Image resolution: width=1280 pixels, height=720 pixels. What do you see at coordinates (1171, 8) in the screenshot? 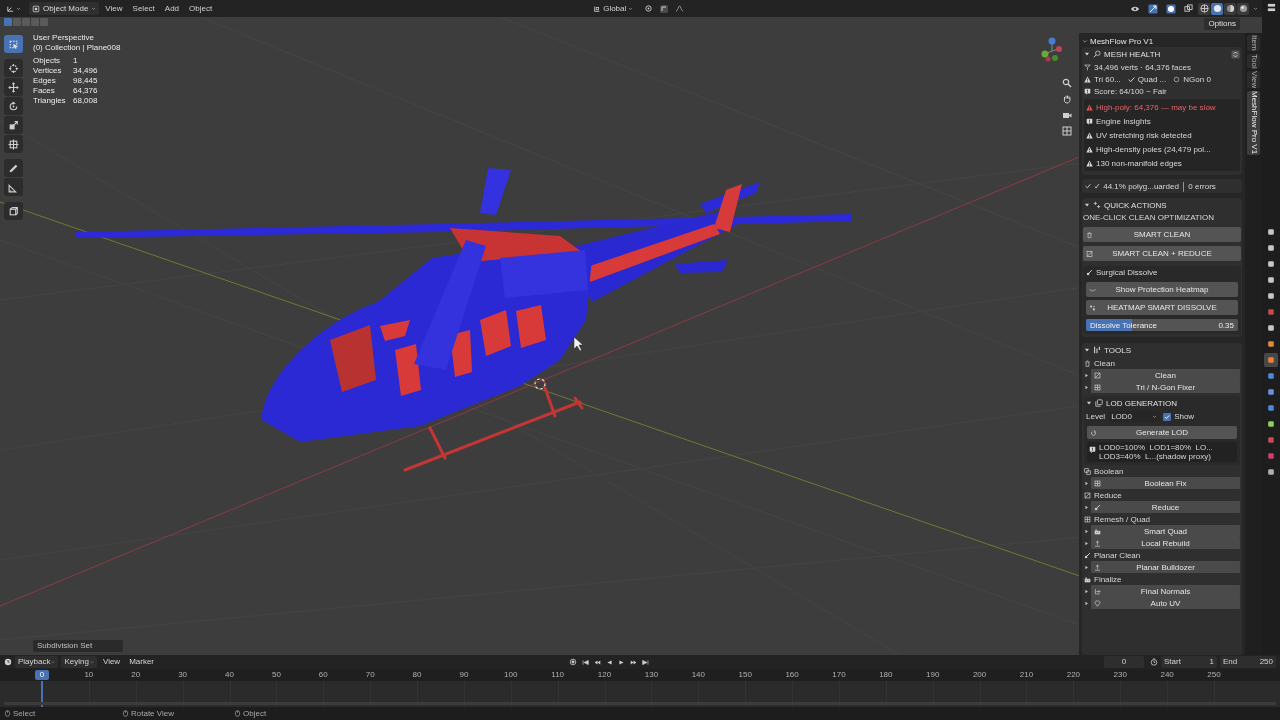
I see `overlays-icon` at bounding box center [1171, 8].